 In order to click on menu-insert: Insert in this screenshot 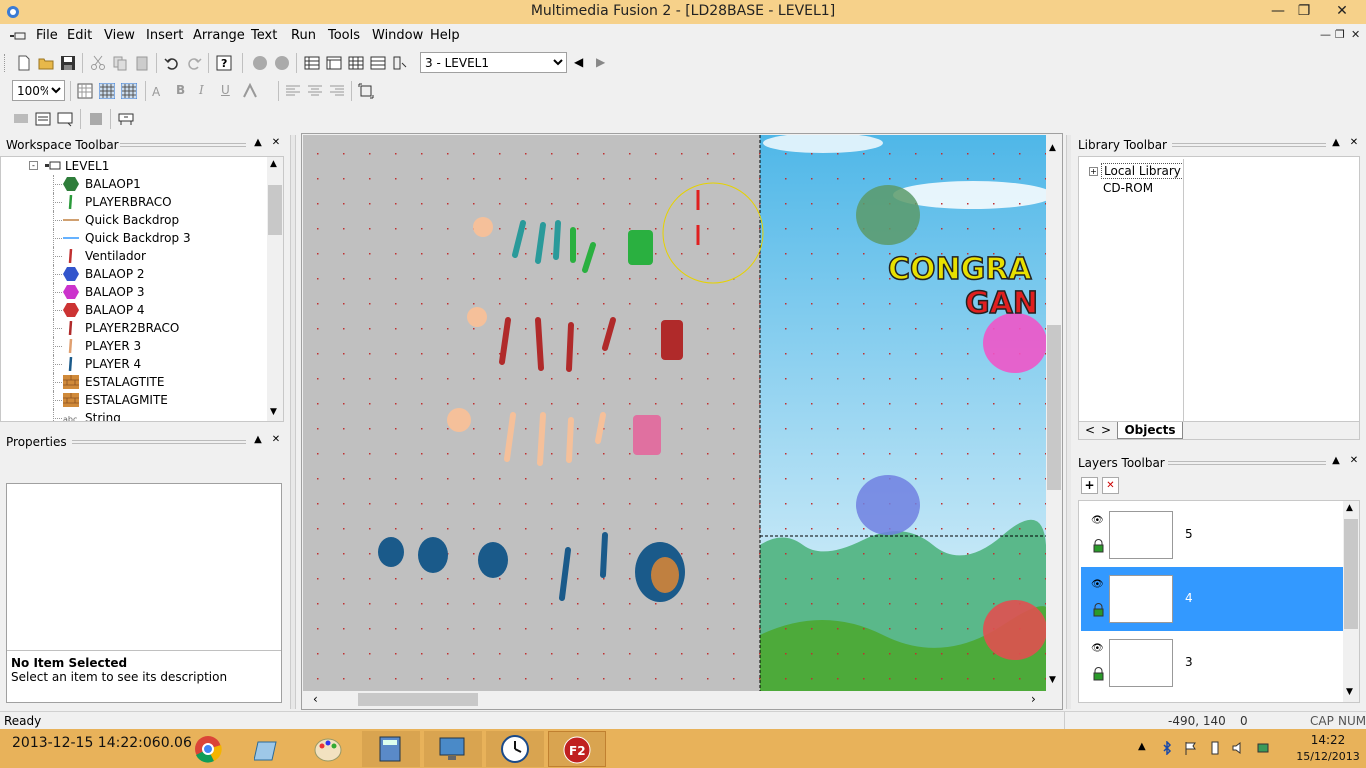, I will do `click(164, 35)`.